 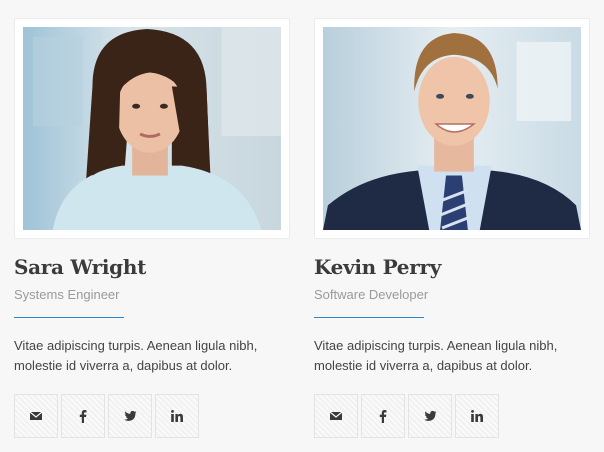 What do you see at coordinates (80, 267) in the screenshot?
I see `member-name: Sara Wright` at bounding box center [80, 267].